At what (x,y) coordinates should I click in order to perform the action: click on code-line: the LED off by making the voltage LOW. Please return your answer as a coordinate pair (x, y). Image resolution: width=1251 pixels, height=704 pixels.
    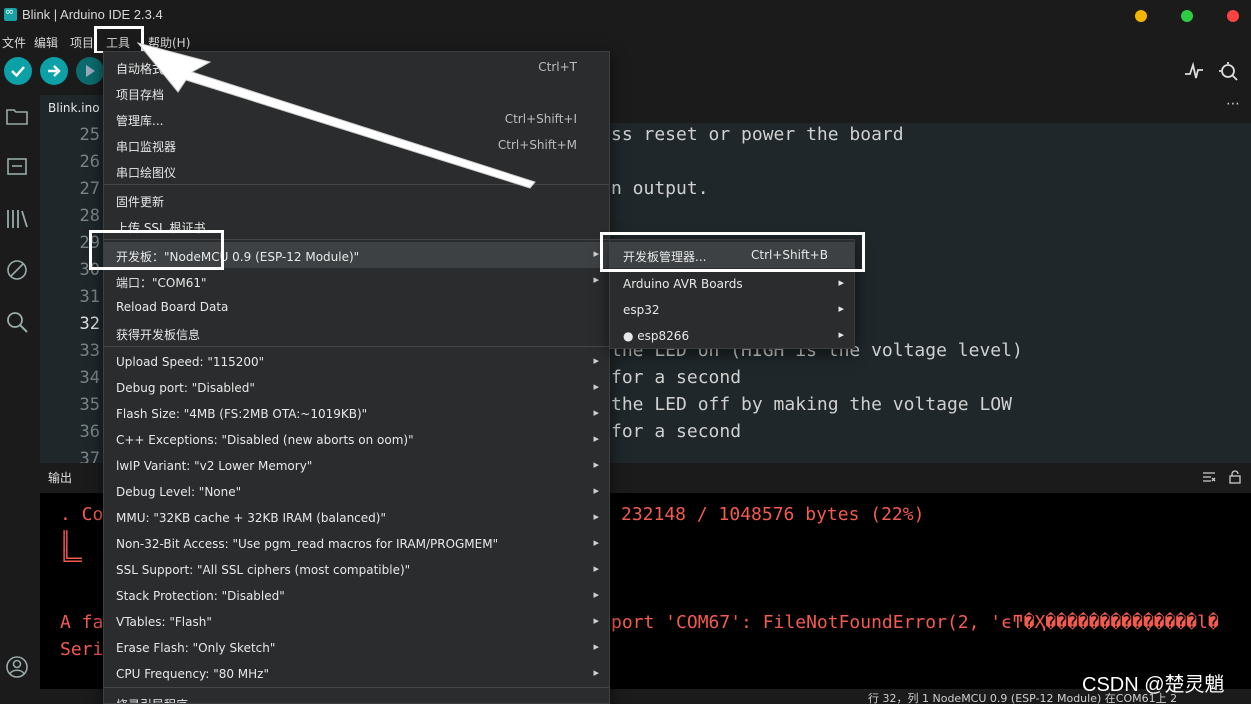
    Looking at the image, I should click on (811, 404).